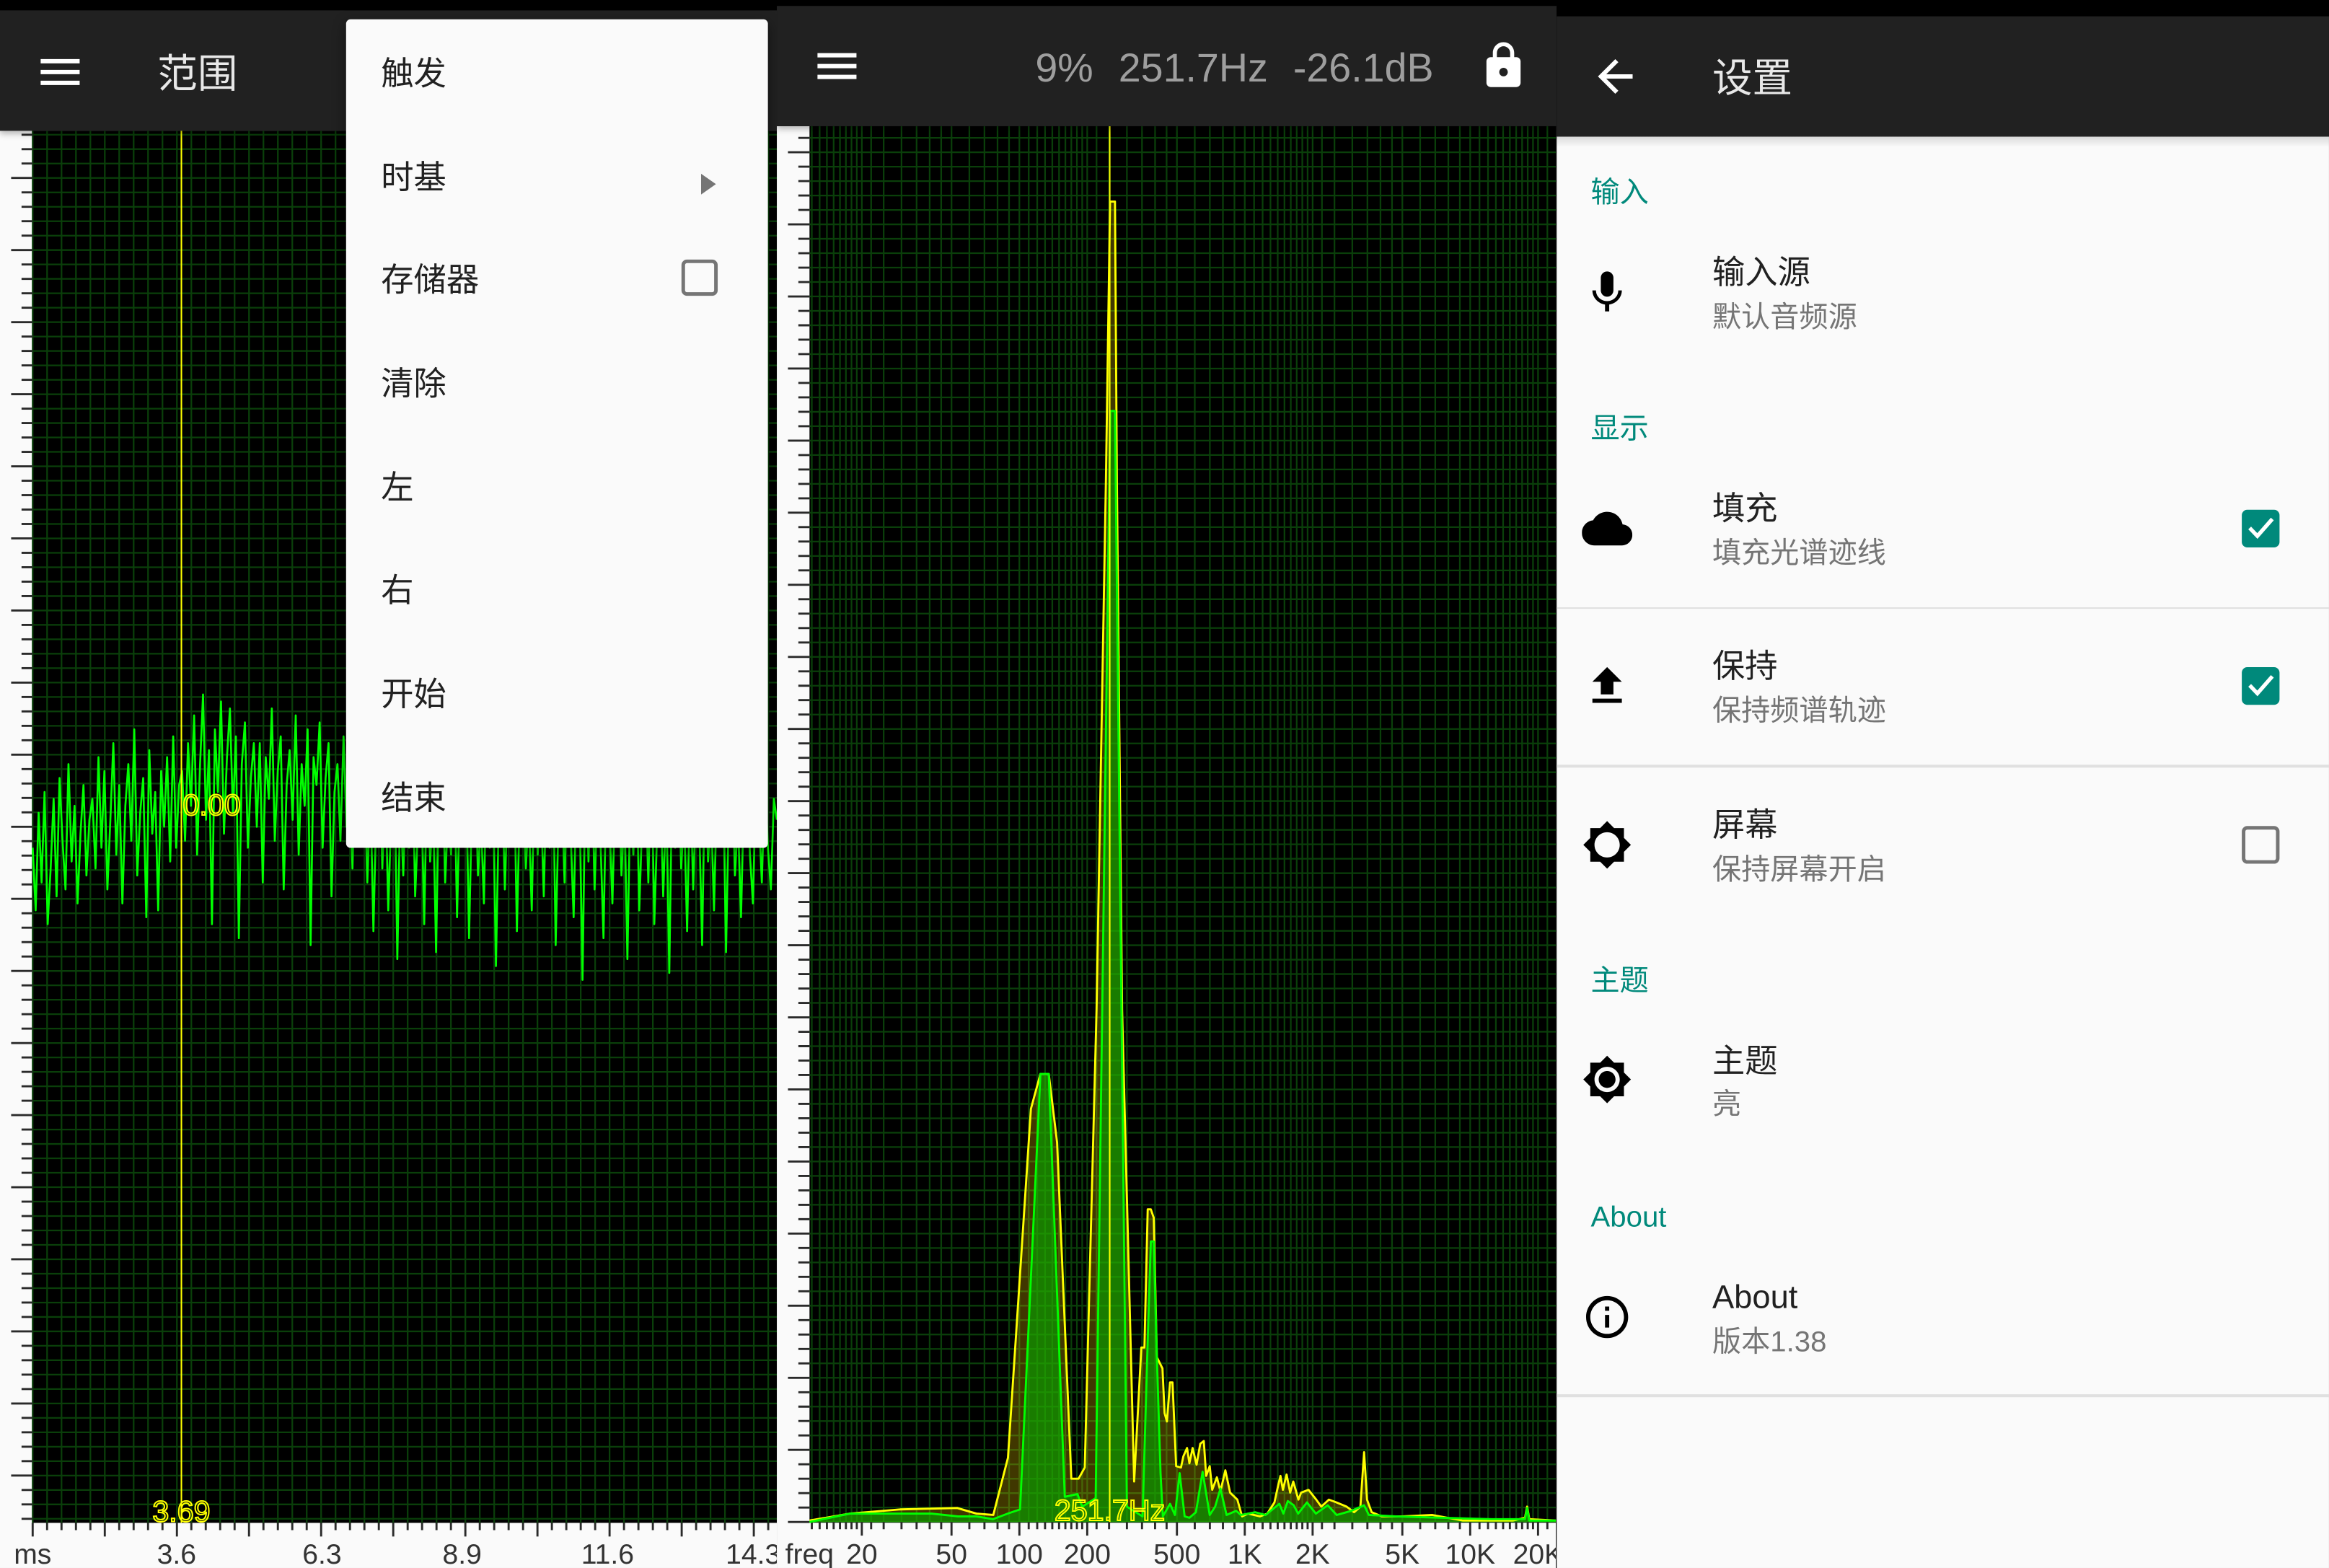 The width and height of the screenshot is (2329, 1568). What do you see at coordinates (1607, 685) in the screenshot?
I see `upload-icon` at bounding box center [1607, 685].